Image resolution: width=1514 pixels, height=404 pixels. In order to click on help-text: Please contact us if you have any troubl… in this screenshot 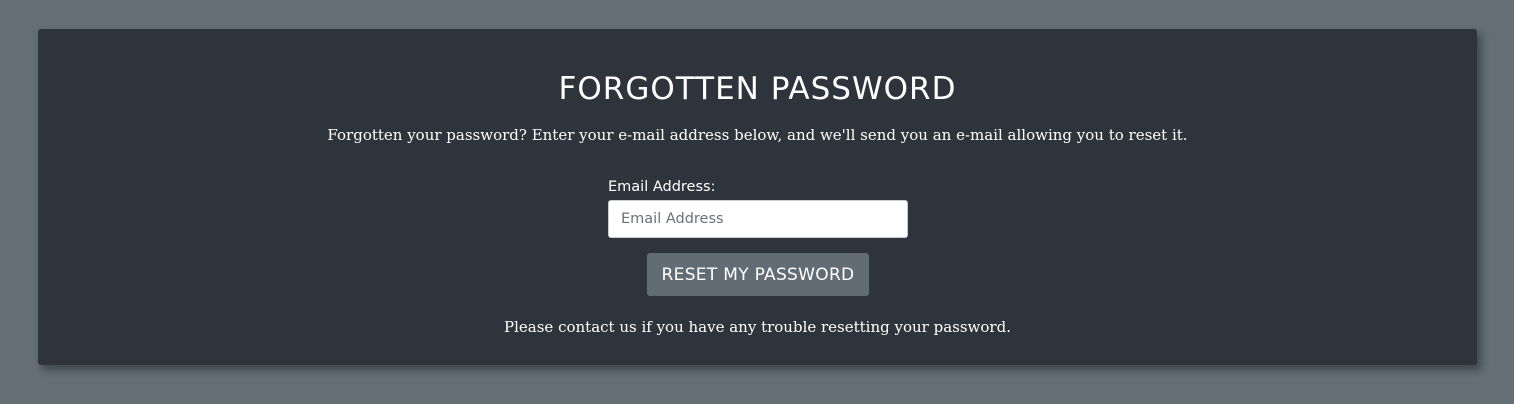, I will do `click(757, 327)`.